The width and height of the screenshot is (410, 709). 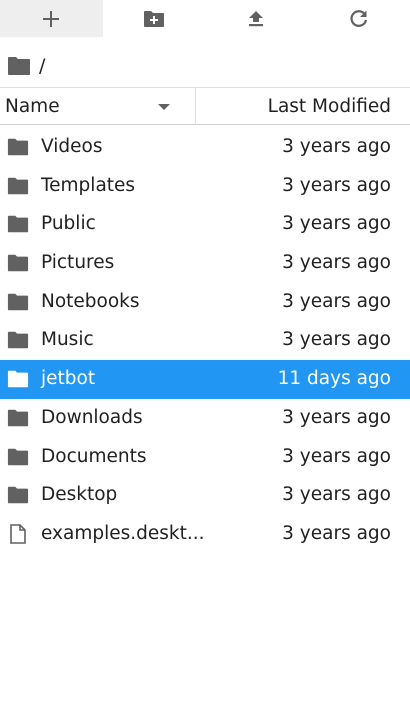 I want to click on list-item: Music 3 years ago, so click(x=205, y=340).